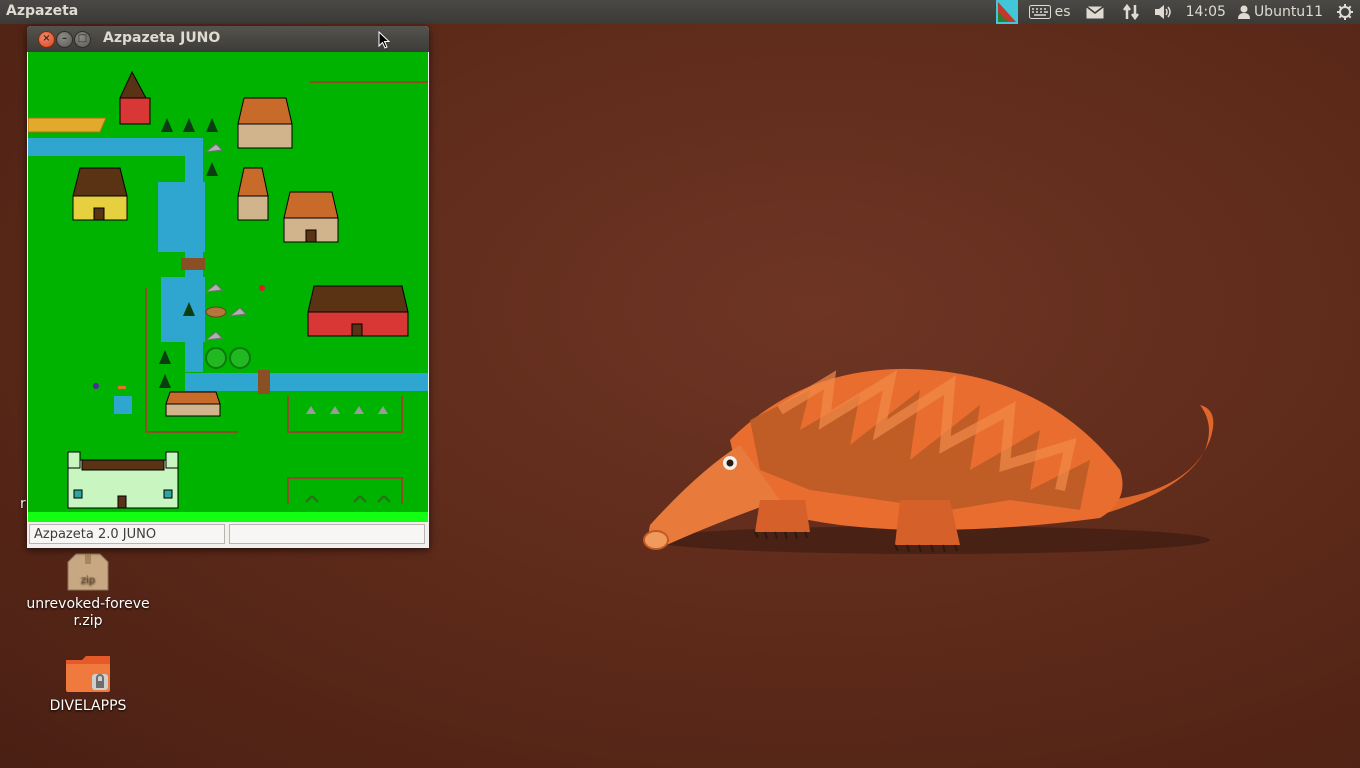  I want to click on notification-flag-icon, so click(1006, 12).